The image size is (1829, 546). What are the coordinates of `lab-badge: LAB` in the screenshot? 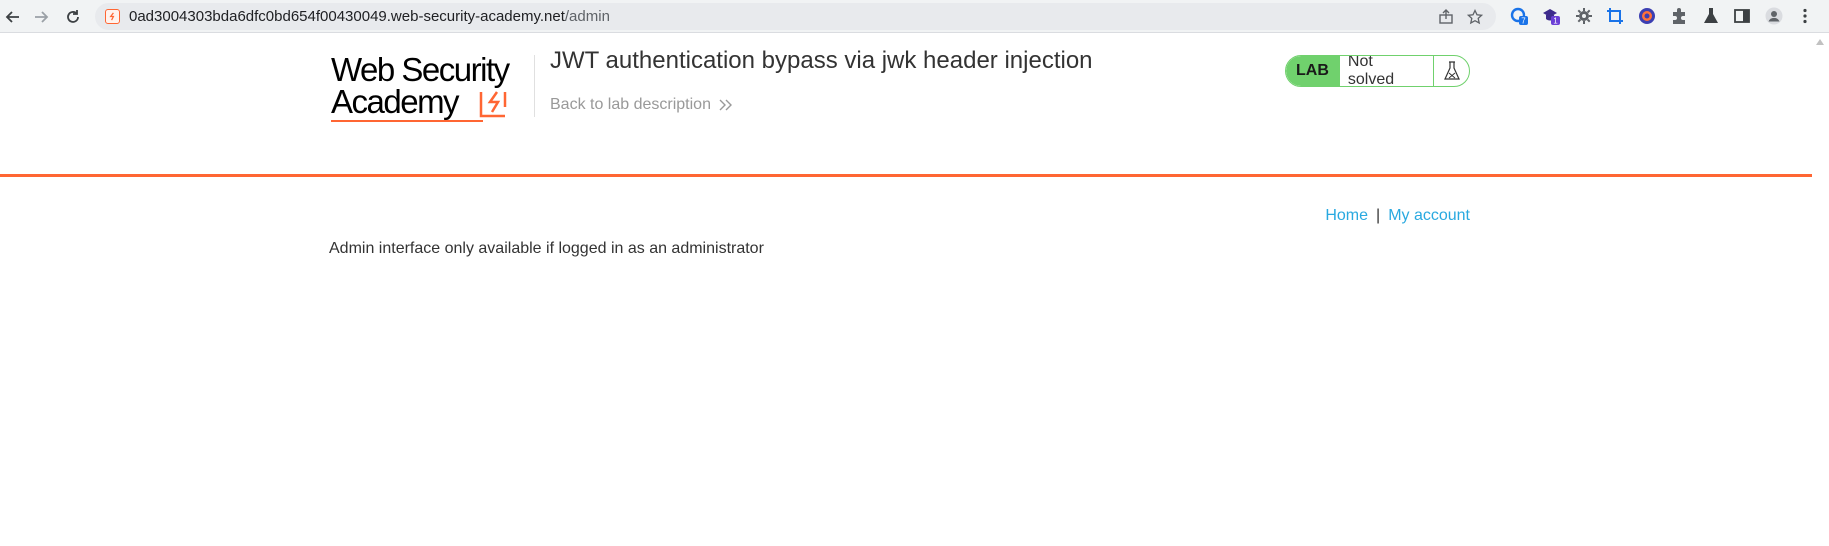 It's located at (1312, 71).